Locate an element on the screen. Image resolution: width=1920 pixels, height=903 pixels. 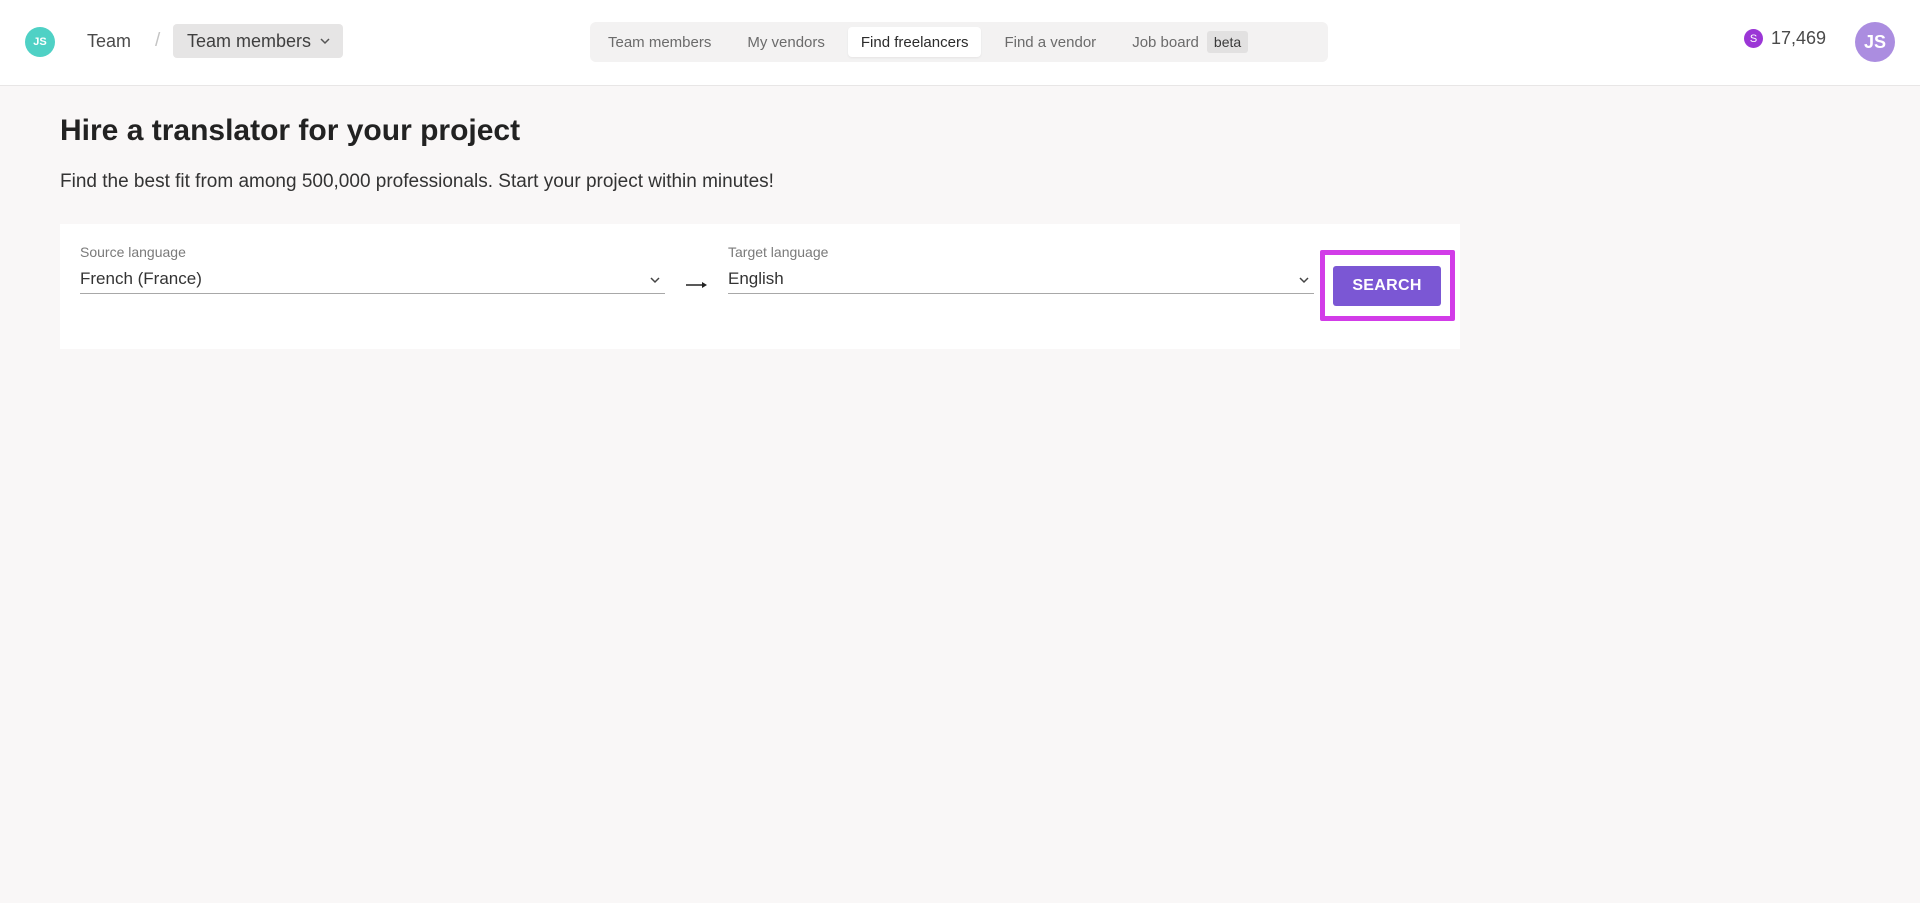
arrow-right-icon is located at coordinates (696, 285).